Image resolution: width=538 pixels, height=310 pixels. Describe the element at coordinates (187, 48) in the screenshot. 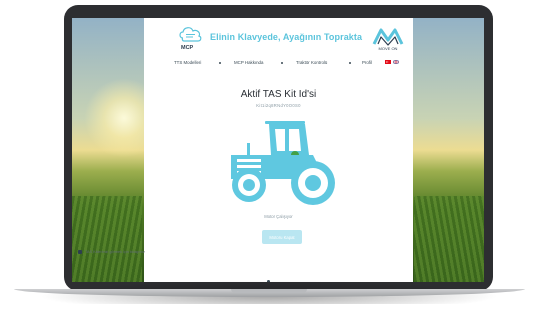

I see `svg-text: MCP` at that location.